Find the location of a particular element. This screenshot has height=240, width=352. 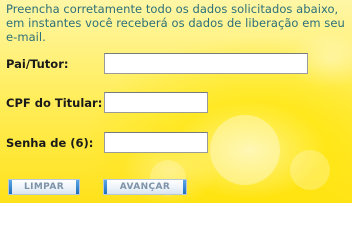

guardian-label: Pai/Tutor: is located at coordinates (37, 64).